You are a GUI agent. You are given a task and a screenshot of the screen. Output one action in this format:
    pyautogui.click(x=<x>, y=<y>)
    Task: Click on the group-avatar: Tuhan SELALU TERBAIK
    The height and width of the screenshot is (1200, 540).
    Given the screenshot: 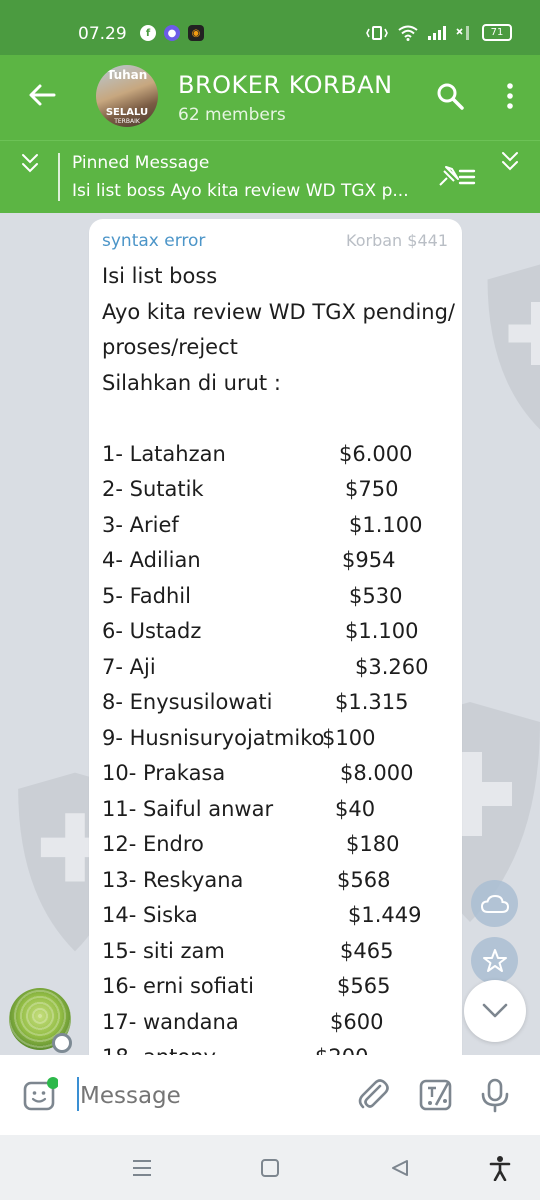 What is the action you would take?
    pyautogui.click(x=127, y=96)
    